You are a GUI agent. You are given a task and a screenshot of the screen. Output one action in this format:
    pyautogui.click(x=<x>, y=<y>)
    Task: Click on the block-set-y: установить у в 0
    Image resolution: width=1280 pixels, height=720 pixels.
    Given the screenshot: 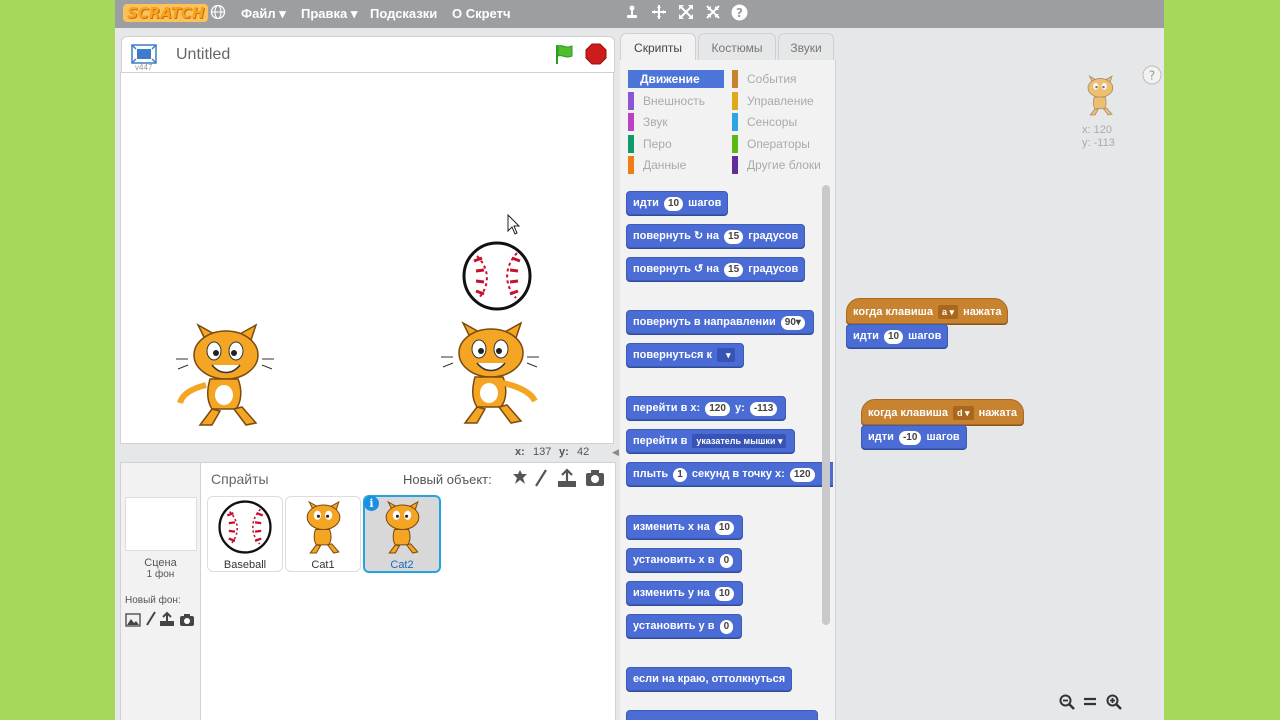 What is the action you would take?
    pyautogui.click(x=684, y=626)
    